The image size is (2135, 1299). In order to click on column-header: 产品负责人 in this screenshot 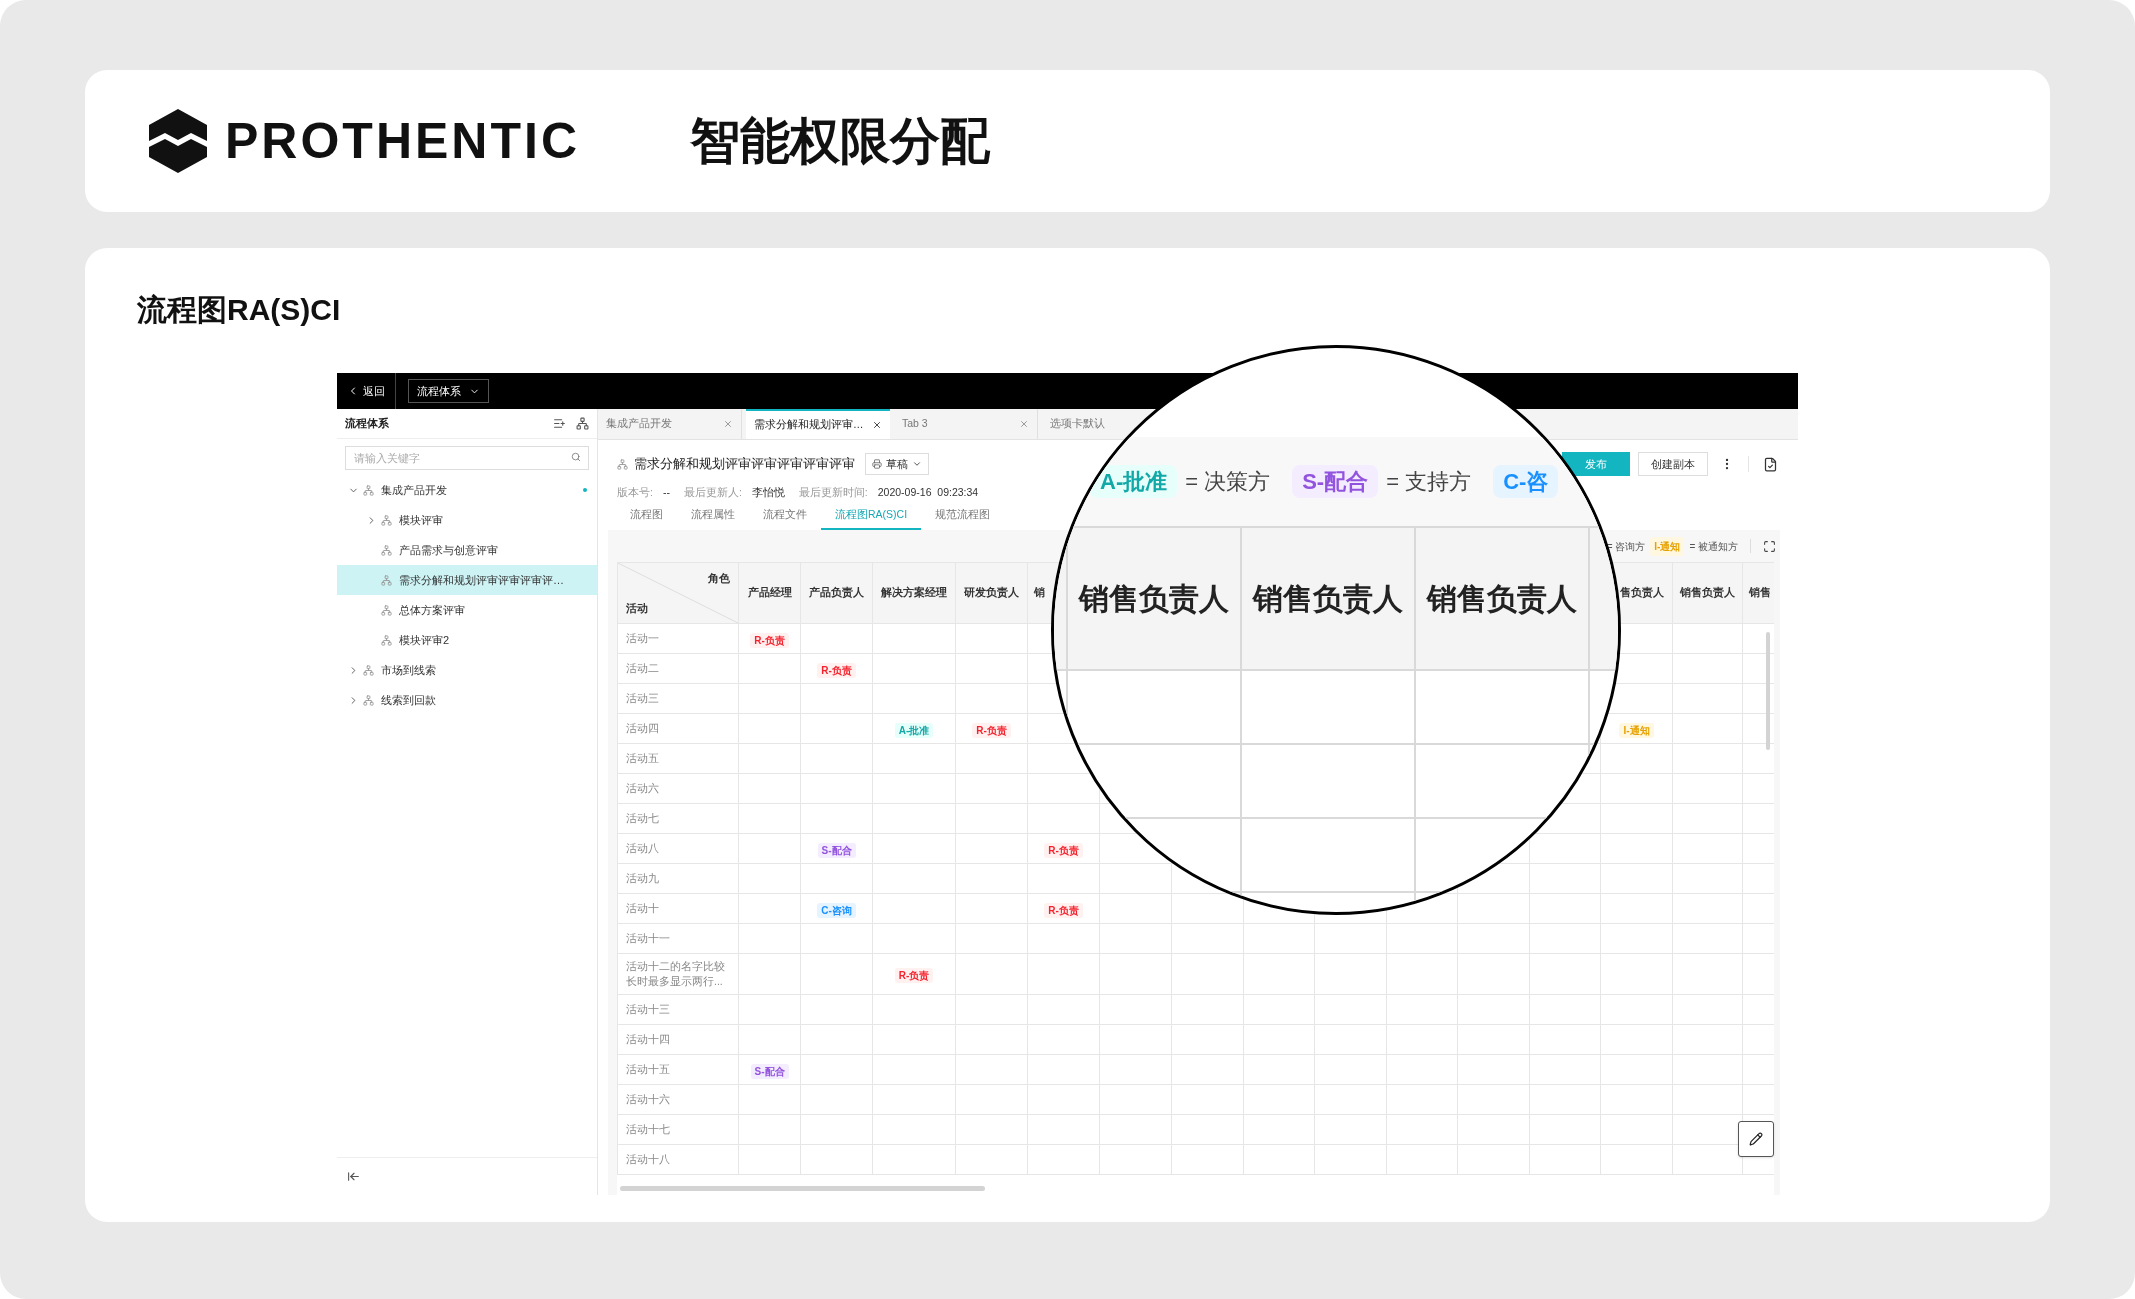, I will do `click(836, 592)`.